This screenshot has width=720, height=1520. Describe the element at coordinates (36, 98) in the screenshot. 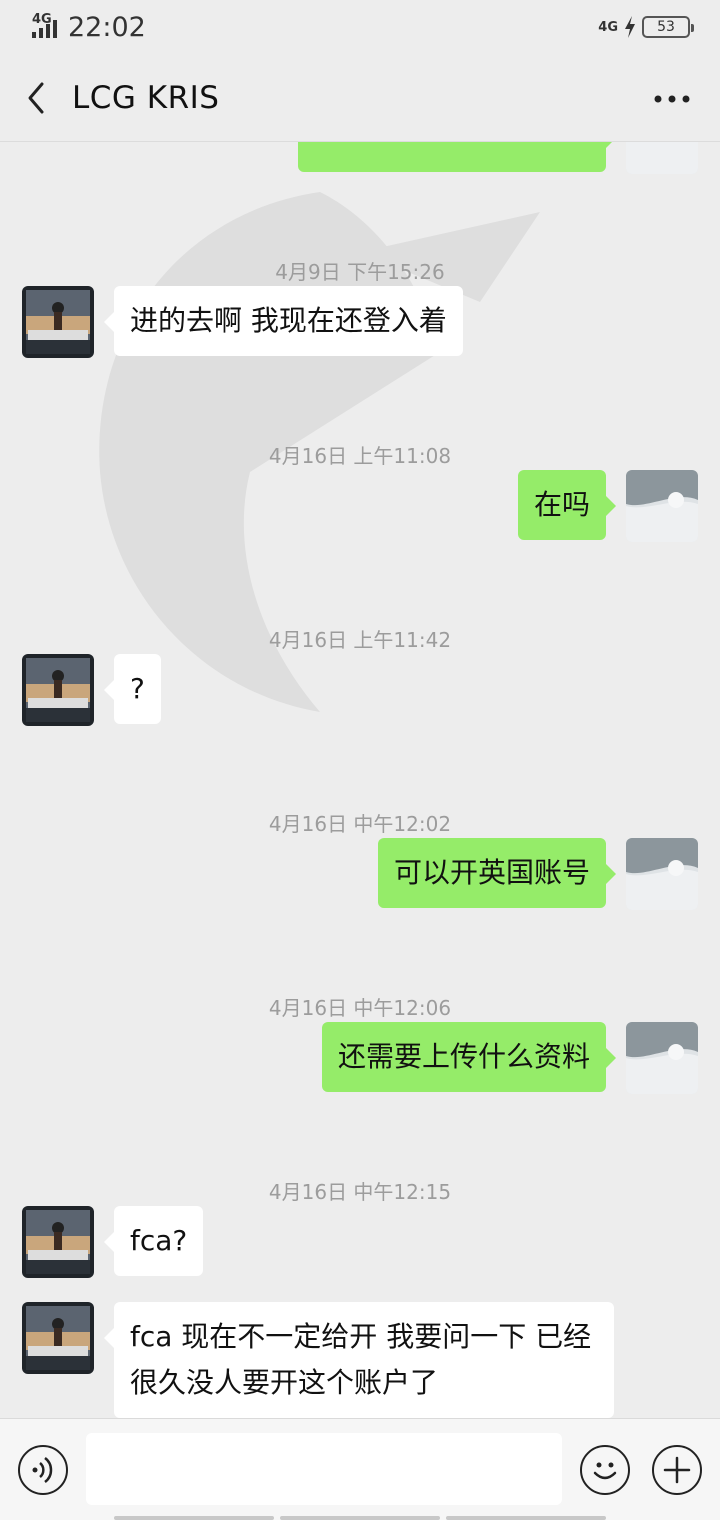

I see `chevron-left-icon` at that location.